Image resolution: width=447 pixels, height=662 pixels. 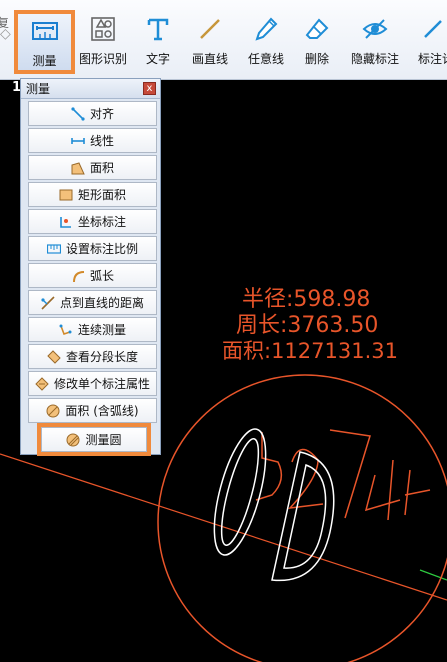 I want to click on panel-item-rect-area: 矩形面积, so click(x=92, y=194).